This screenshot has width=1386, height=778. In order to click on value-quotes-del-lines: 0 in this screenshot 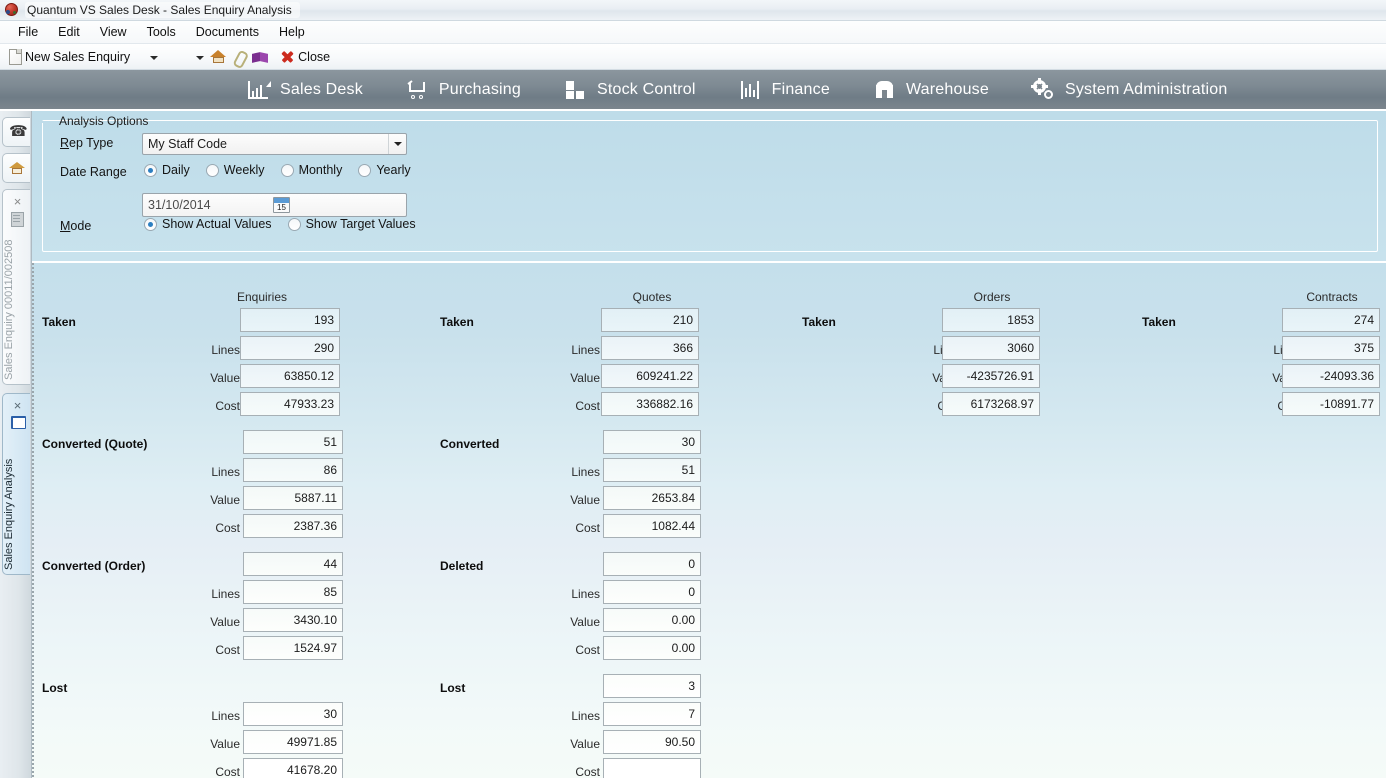, I will do `click(652, 592)`.